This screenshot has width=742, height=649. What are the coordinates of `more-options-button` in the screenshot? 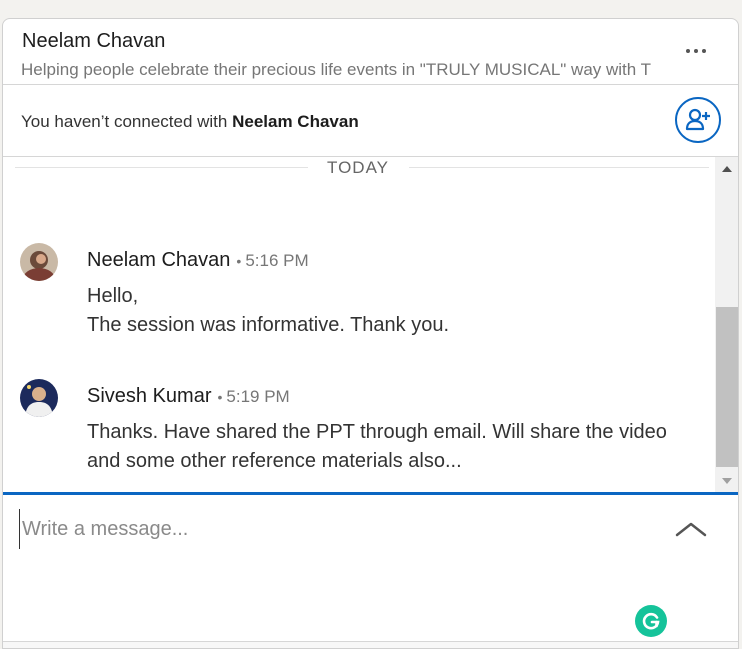 It's located at (696, 51).